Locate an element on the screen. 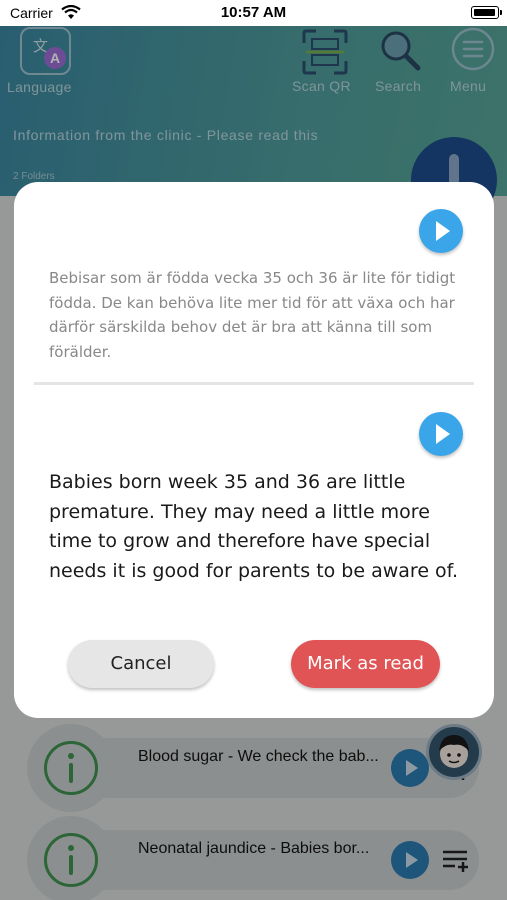 The height and width of the screenshot is (900, 507). clock: 10:57 AM is located at coordinates (253, 12).